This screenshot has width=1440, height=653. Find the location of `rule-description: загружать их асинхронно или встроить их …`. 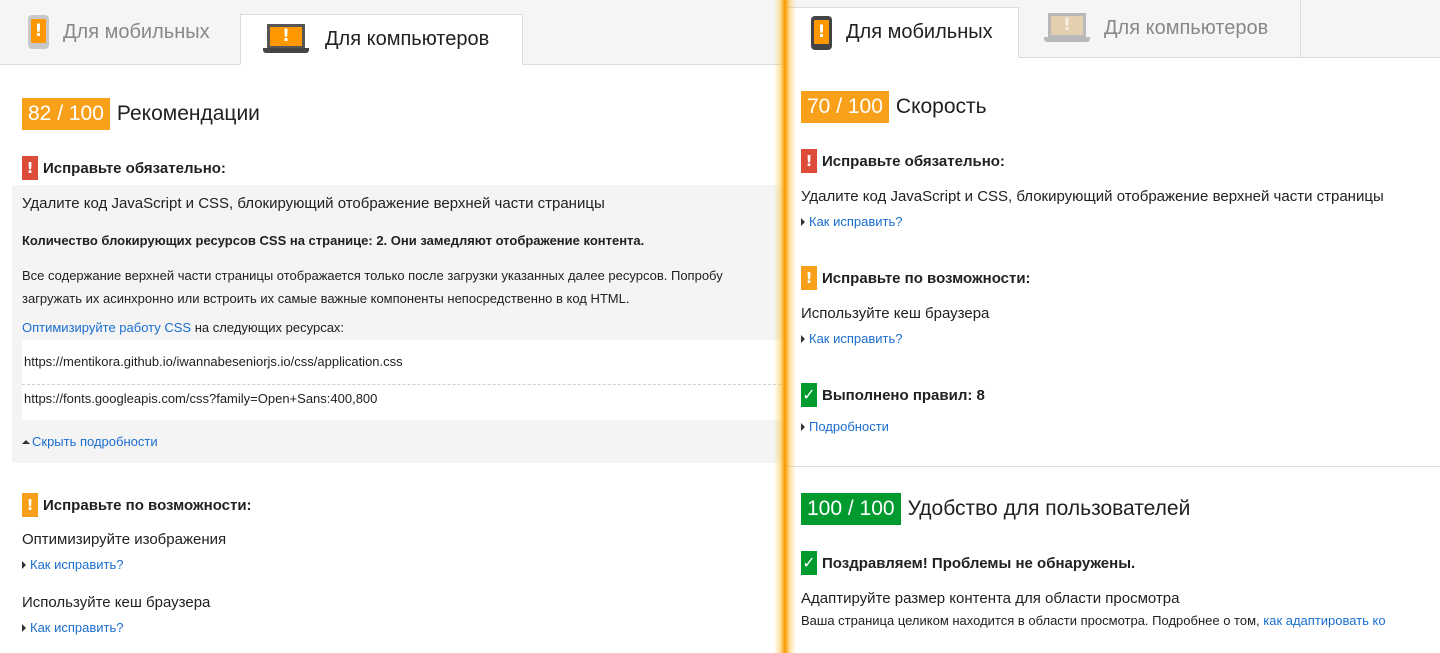

rule-description: загружать их асинхронно или встроить их … is located at coordinates (326, 298).